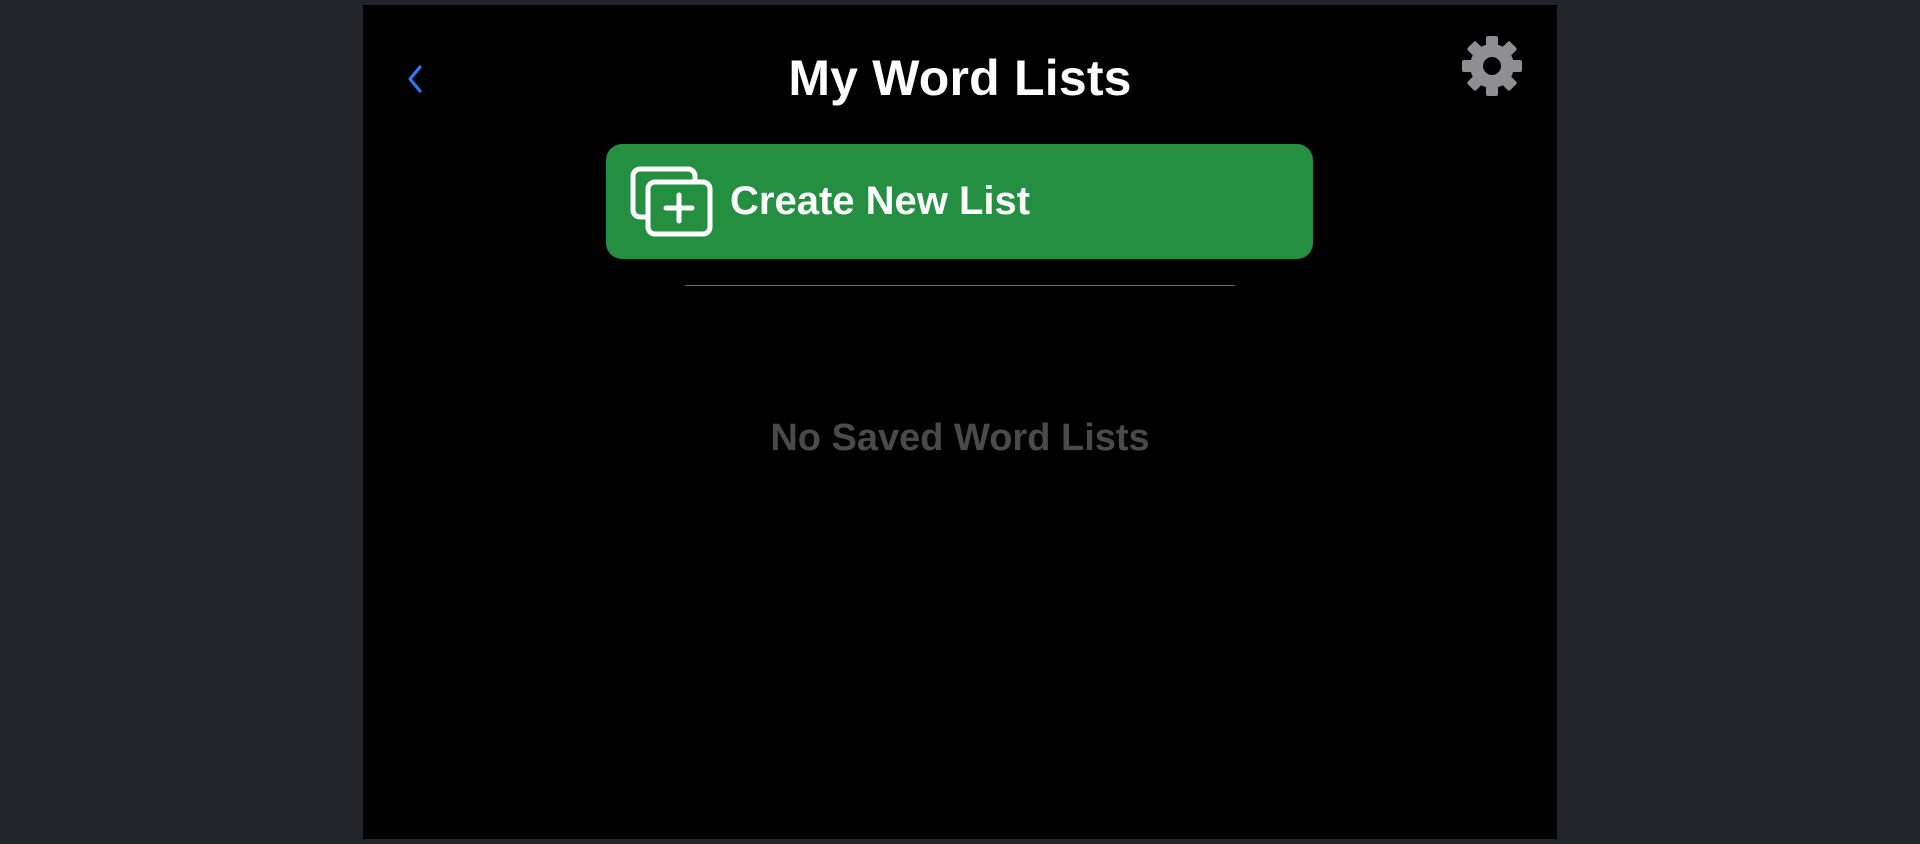 This screenshot has height=844, width=1920. Describe the element at coordinates (960, 438) in the screenshot. I see `empty-state-message: No Saved Word Lists` at that location.